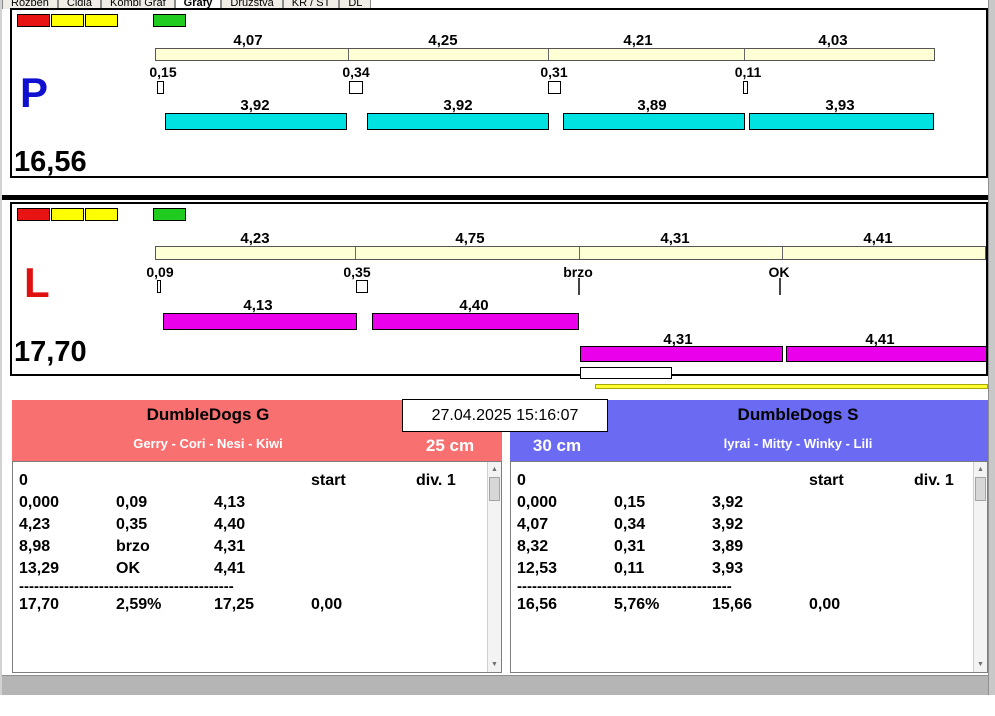 This screenshot has height=716, width=995. Describe the element at coordinates (37, 282) in the screenshot. I see `lane-letter: L` at that location.